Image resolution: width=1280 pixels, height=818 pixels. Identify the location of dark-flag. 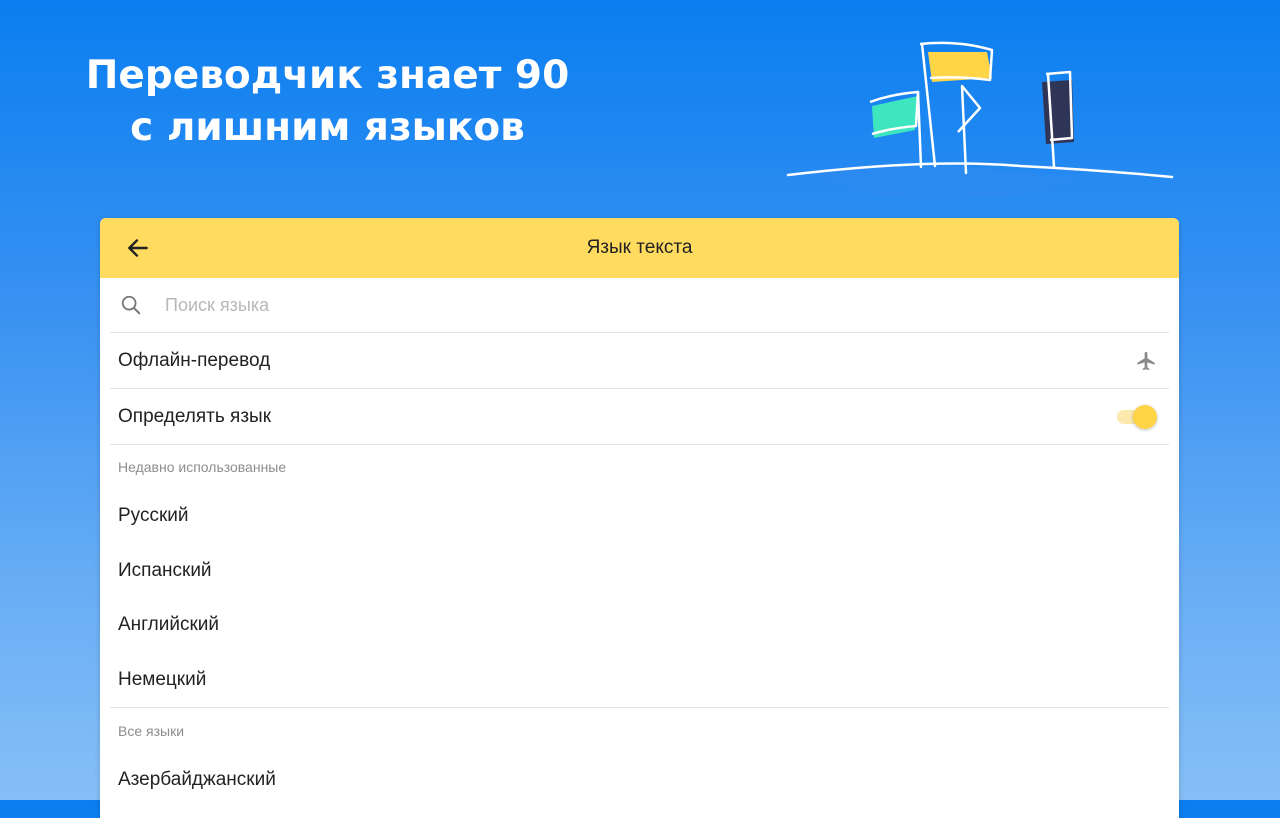
(1058, 112).